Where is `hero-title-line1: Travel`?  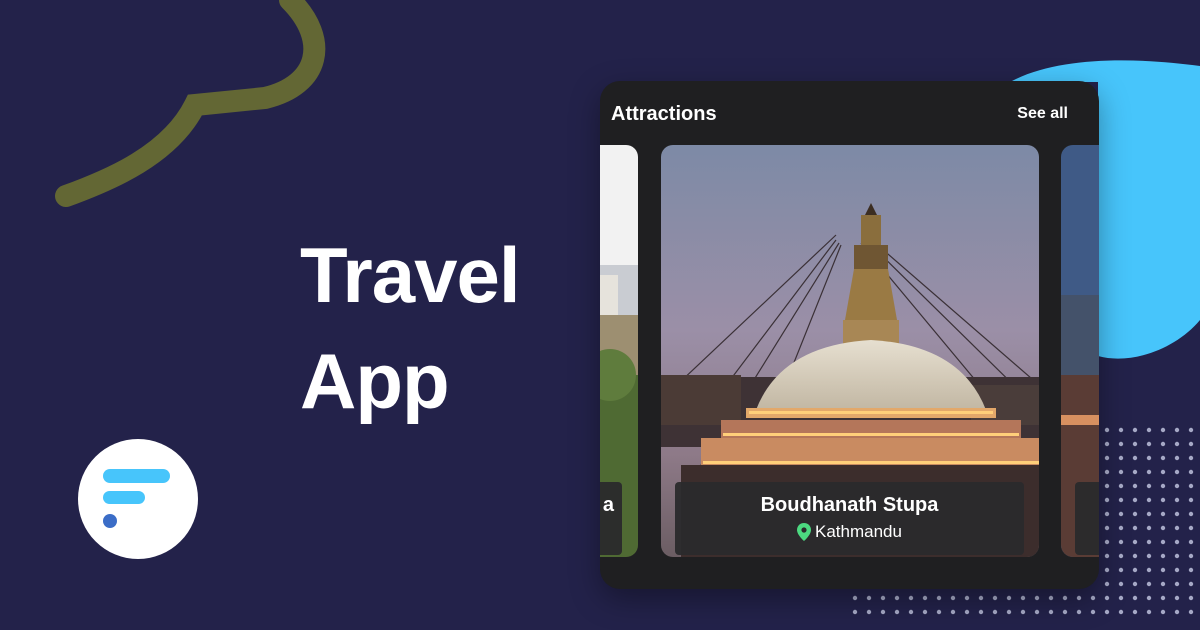 hero-title-line1: Travel is located at coordinates (410, 275).